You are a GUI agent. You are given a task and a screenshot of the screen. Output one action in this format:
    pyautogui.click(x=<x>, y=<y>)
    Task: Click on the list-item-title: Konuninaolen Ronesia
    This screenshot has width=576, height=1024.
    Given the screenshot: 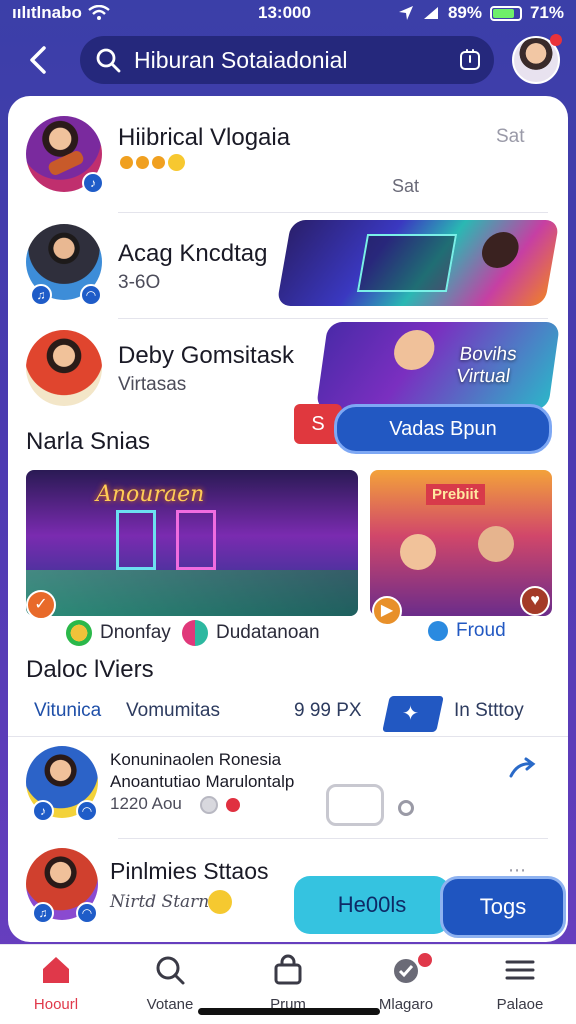 What is the action you would take?
    pyautogui.click(x=195, y=760)
    